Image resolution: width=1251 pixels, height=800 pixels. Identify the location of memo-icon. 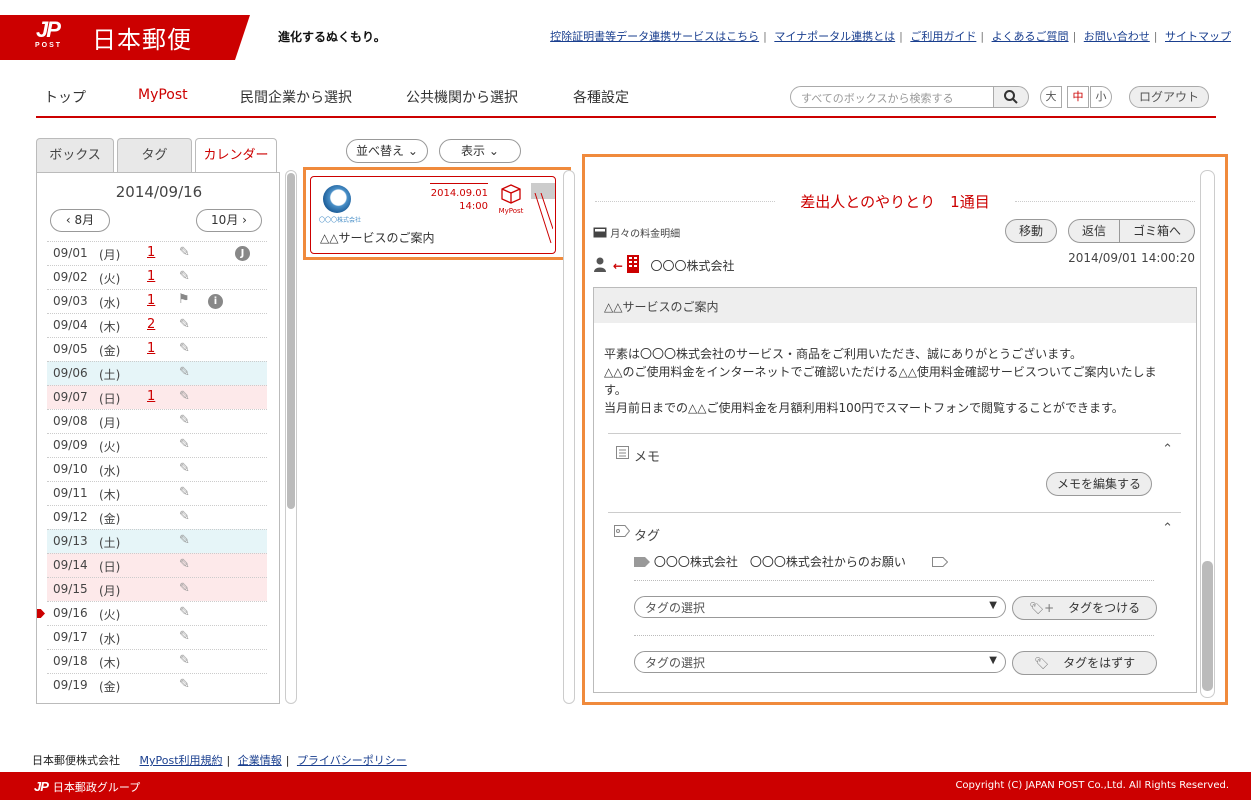
(622, 452).